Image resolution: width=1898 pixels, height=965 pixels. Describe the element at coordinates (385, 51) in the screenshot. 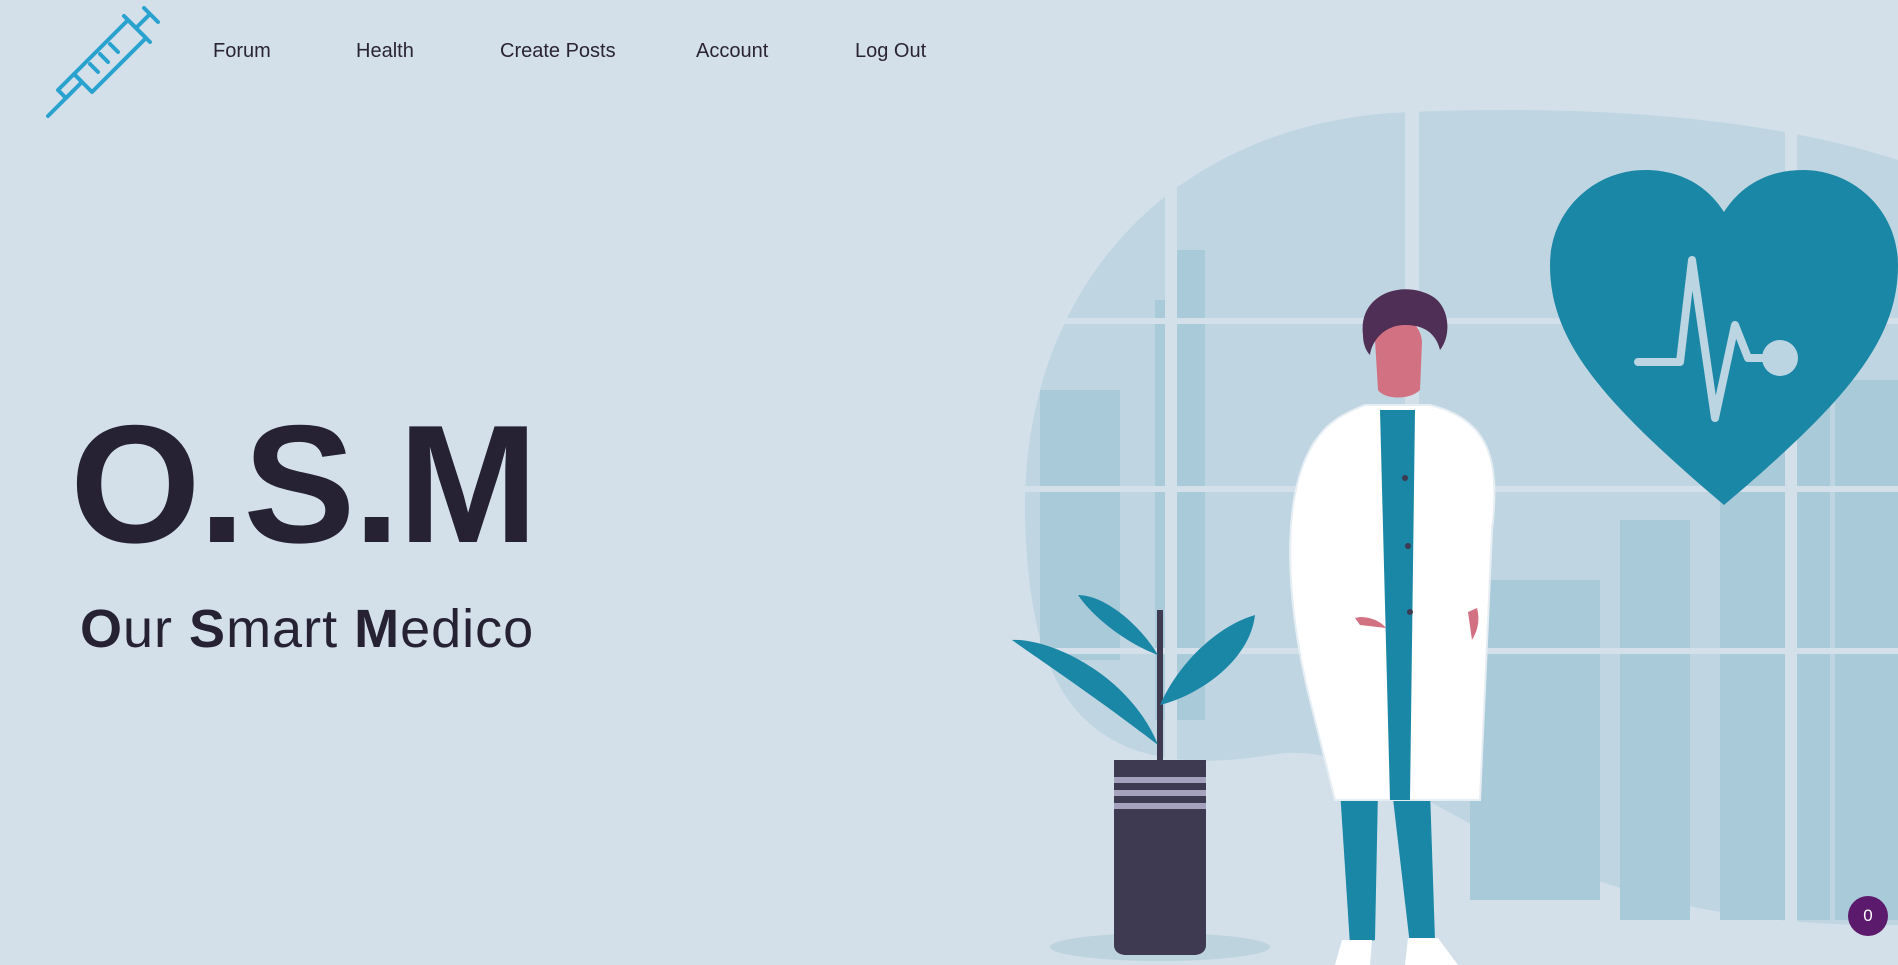

I see `nav-health: Health` at that location.